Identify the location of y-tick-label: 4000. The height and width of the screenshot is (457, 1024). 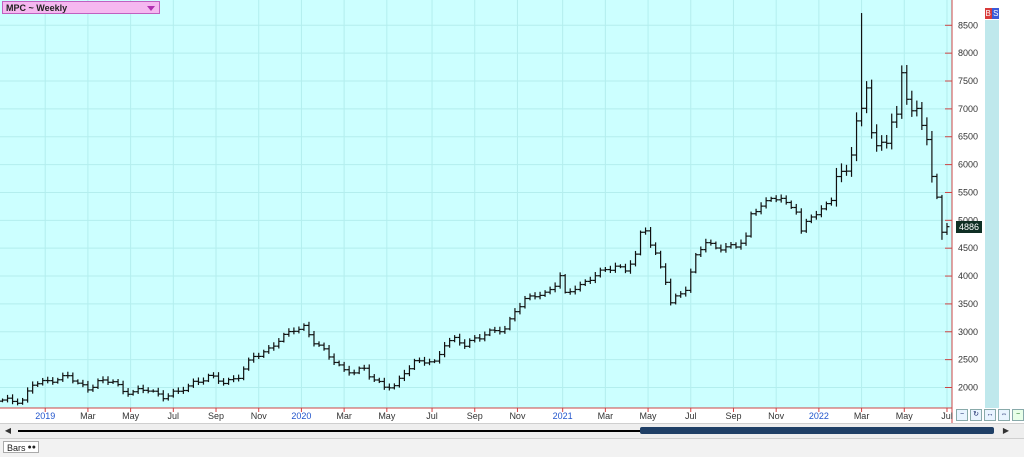
(968, 276).